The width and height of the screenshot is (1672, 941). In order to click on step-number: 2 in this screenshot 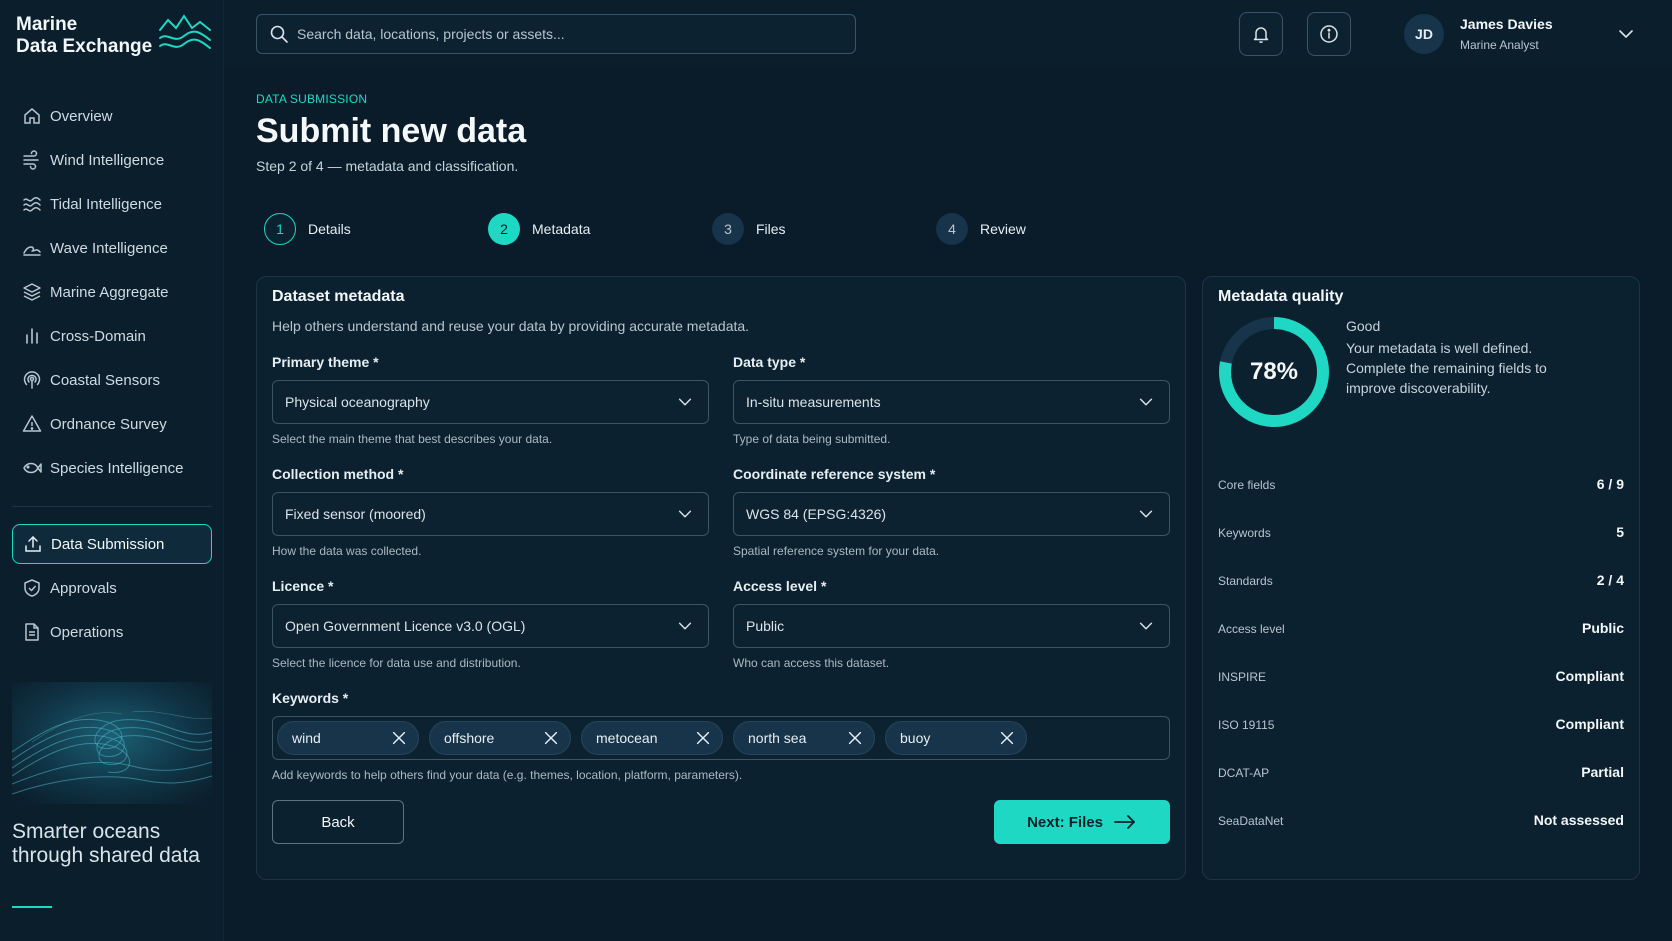, I will do `click(504, 229)`.